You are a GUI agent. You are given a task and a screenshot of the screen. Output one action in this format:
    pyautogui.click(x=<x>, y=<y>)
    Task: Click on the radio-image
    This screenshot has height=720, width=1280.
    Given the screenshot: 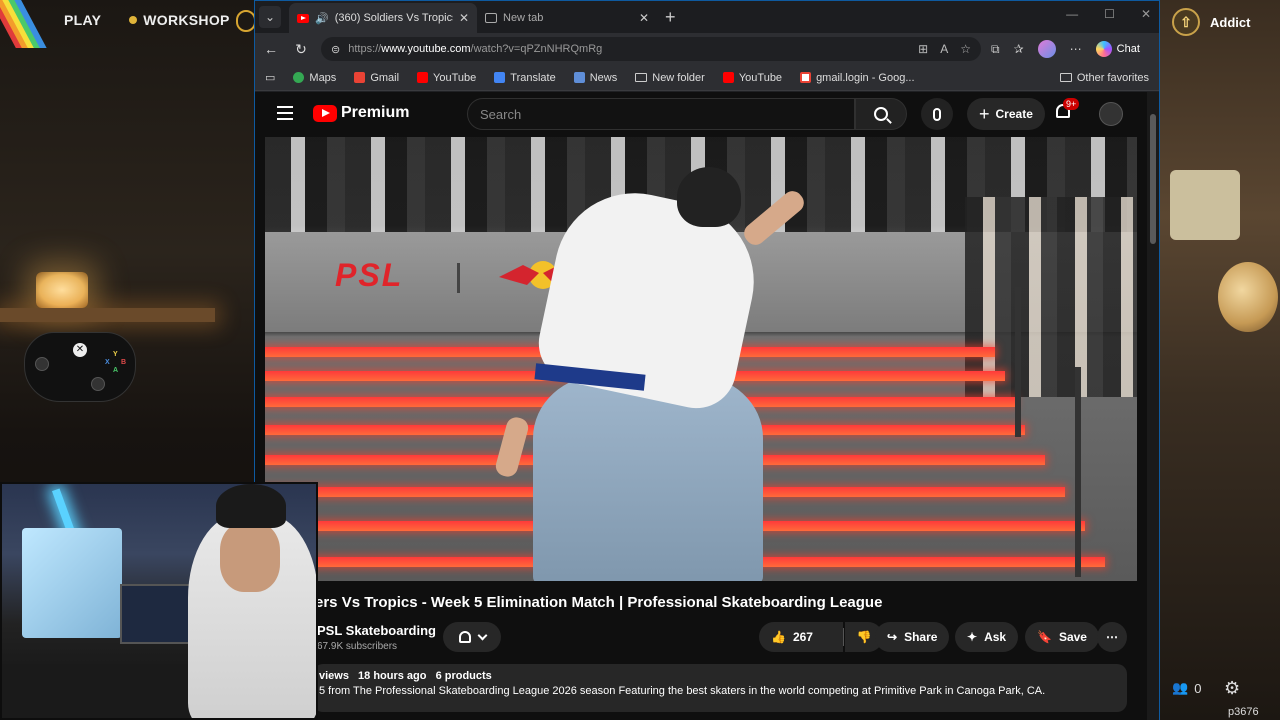 What is the action you would take?
    pyautogui.click(x=1205, y=205)
    